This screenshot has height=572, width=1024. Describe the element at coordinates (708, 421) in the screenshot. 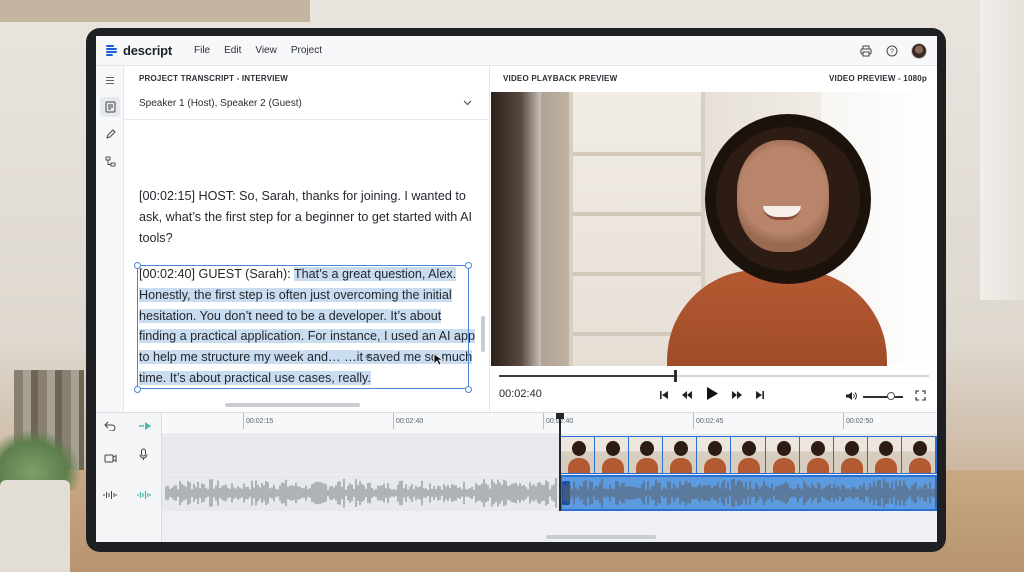

I see `ruler-tick: 00:02:45` at that location.